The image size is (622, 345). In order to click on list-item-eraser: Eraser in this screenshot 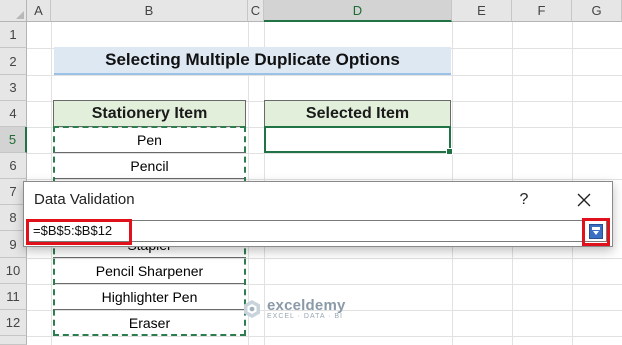, I will do `click(149, 323)`.